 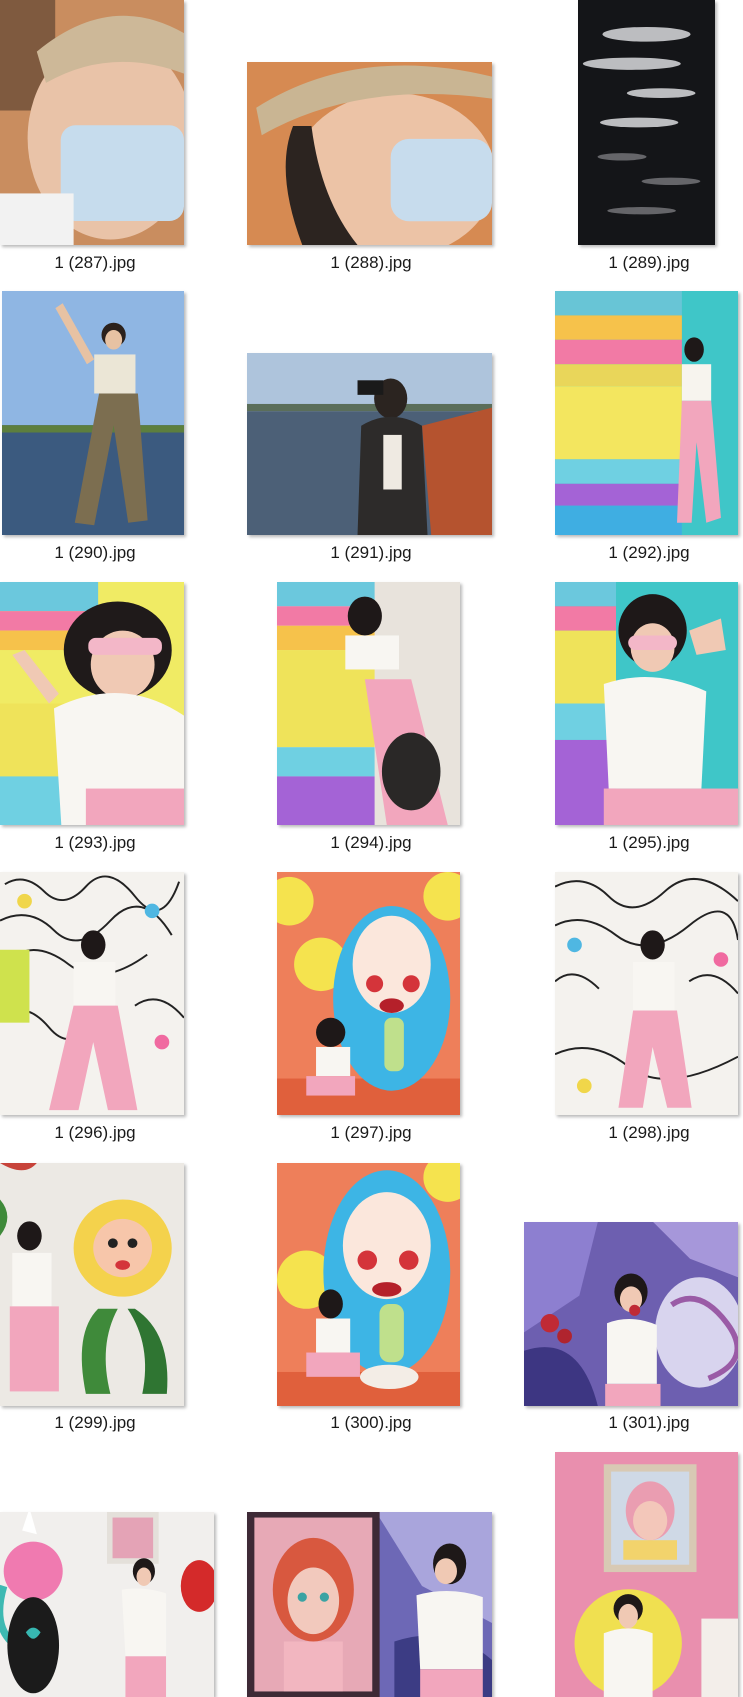 What do you see at coordinates (95, 552) in the screenshot?
I see `file-name-label: 1 (290).jpg` at bounding box center [95, 552].